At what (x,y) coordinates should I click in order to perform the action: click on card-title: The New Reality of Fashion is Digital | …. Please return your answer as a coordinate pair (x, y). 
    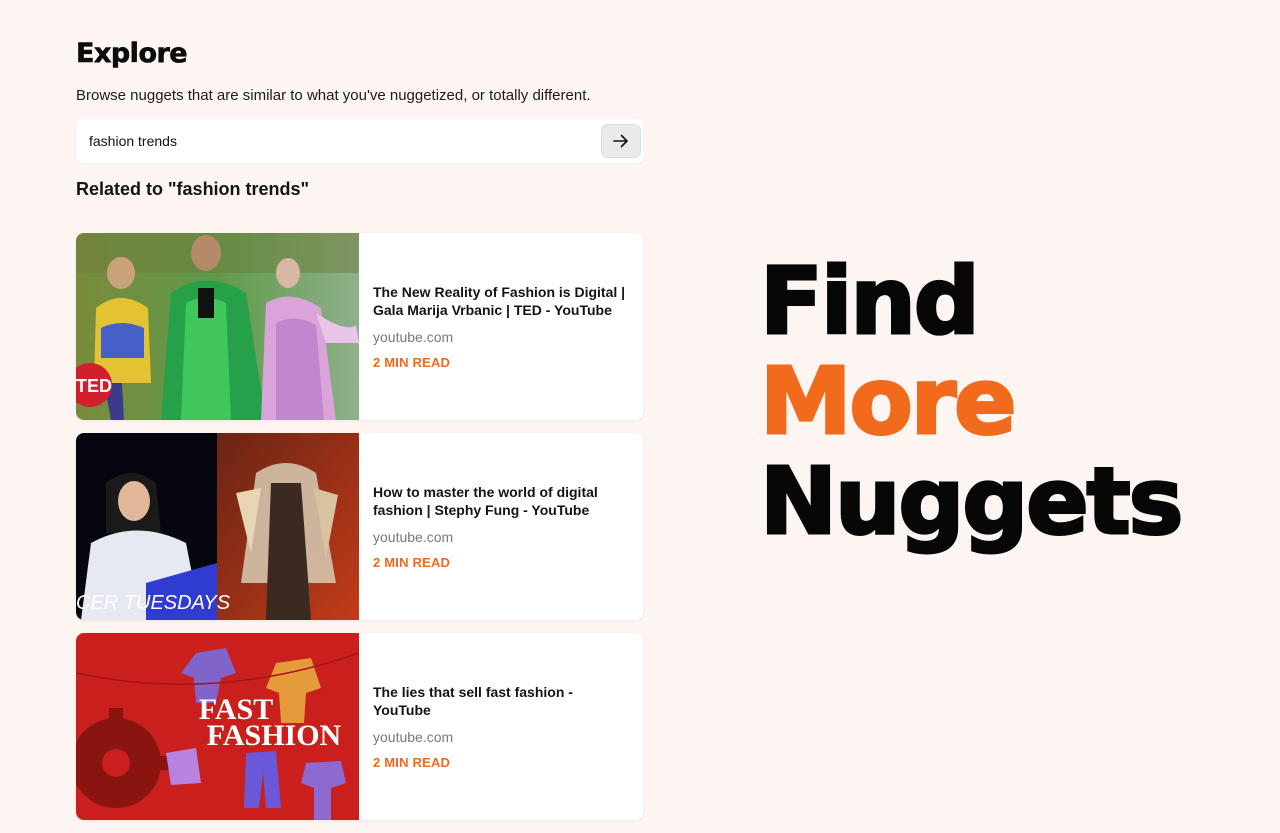
    Looking at the image, I should click on (501, 301).